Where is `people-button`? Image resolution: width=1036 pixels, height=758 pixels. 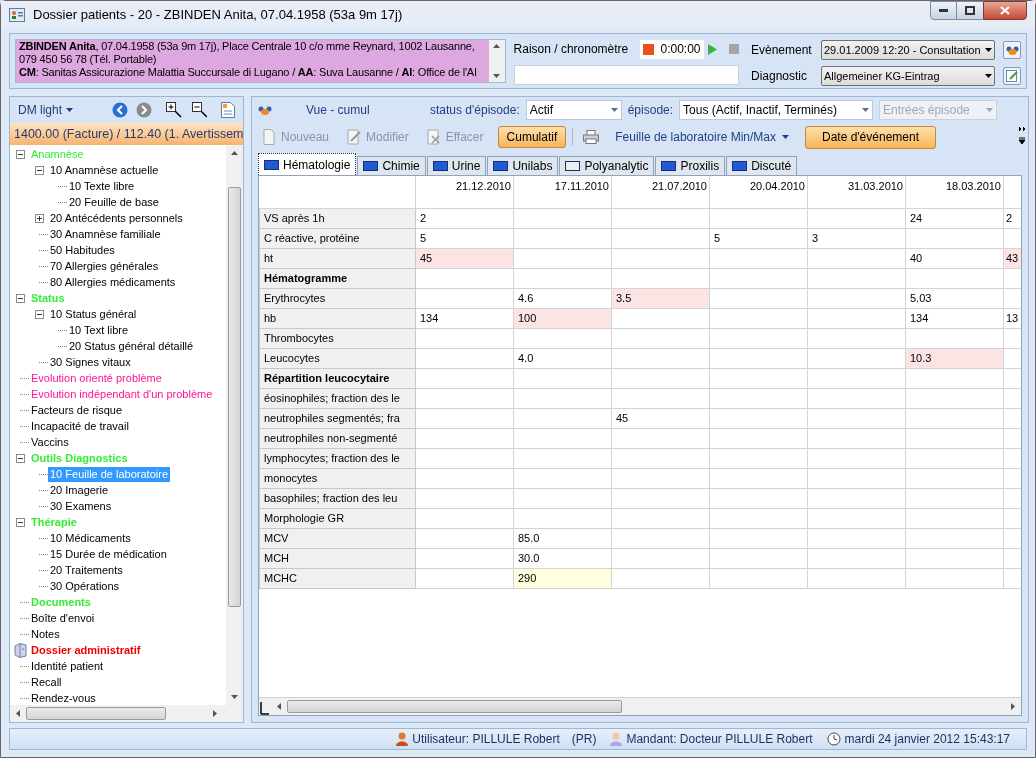
people-button is located at coordinates (1012, 50).